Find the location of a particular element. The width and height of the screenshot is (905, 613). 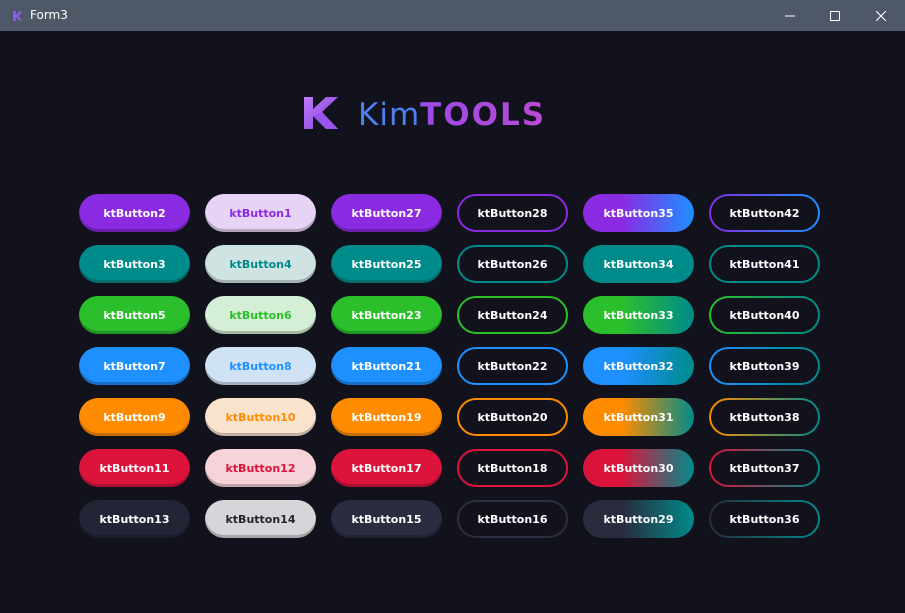

kimtools-logo-text: KimTOOLS is located at coordinates (452, 115).